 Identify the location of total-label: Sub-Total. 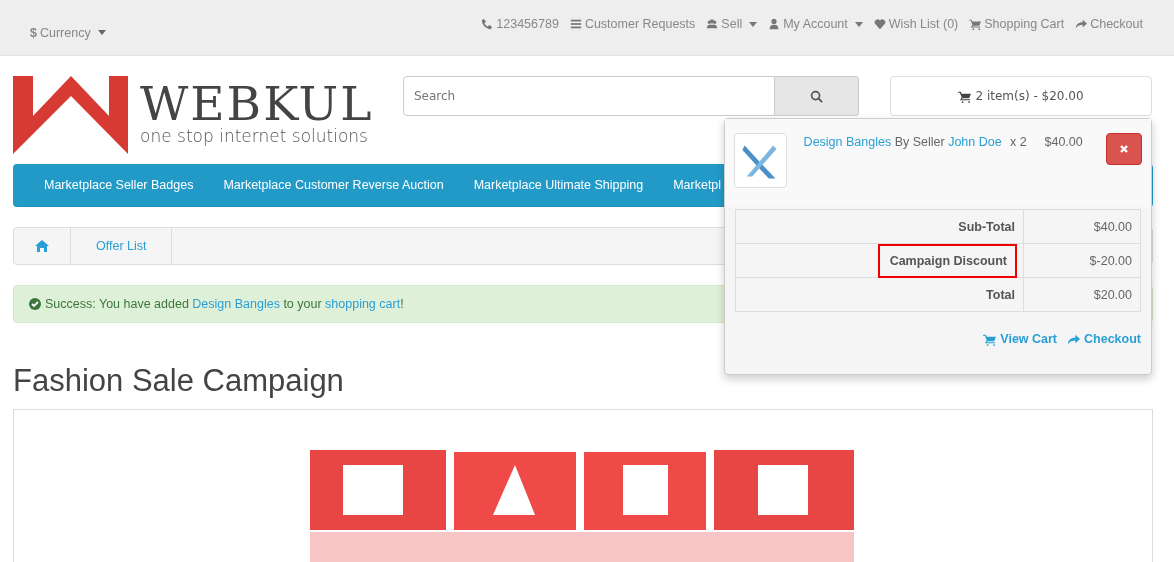
(879, 226).